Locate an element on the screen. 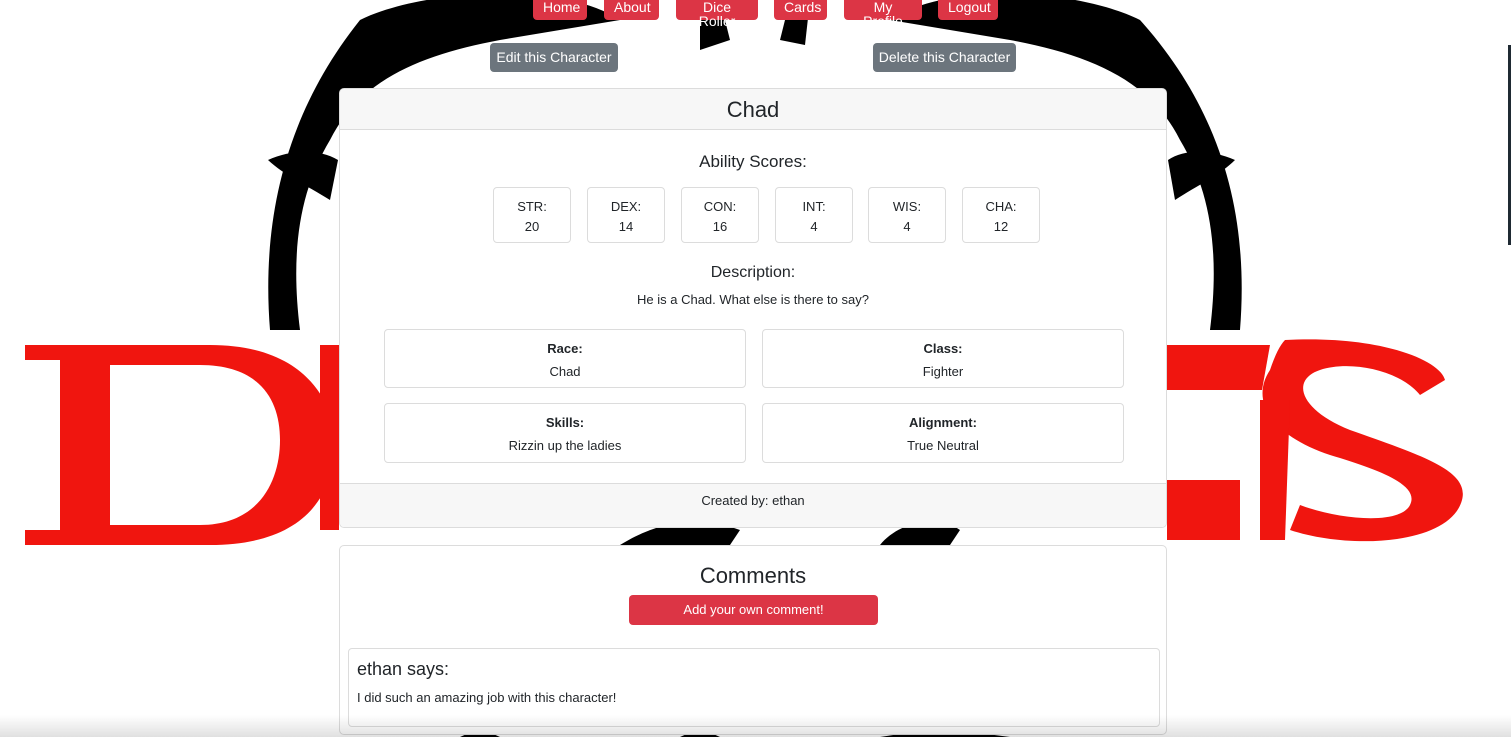 The height and width of the screenshot is (737, 1511). skills-value: Rizzin up the ladies is located at coordinates (565, 445).